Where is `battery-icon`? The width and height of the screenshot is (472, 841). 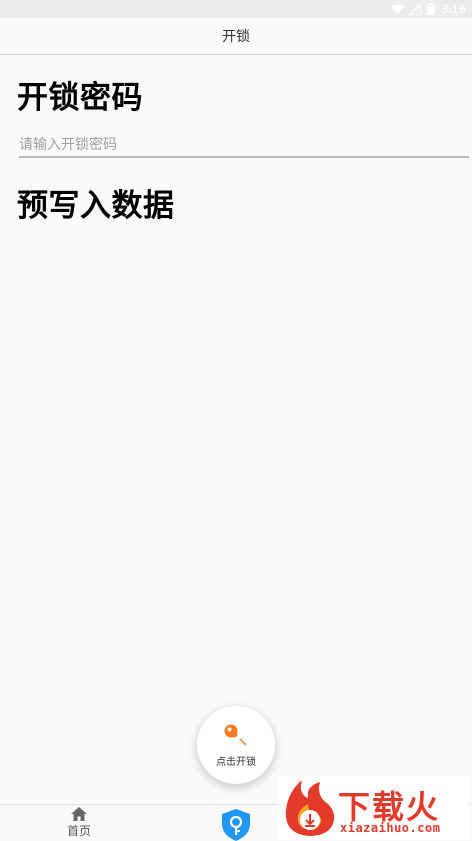
battery-icon is located at coordinates (431, 9).